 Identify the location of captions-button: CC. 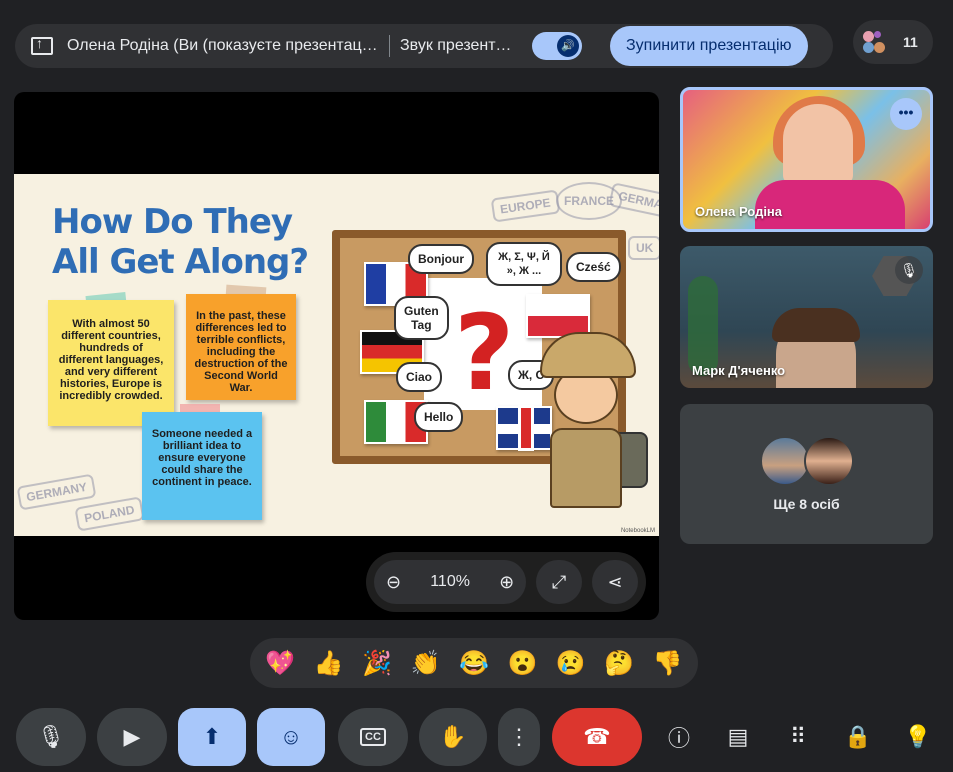
(373, 737).